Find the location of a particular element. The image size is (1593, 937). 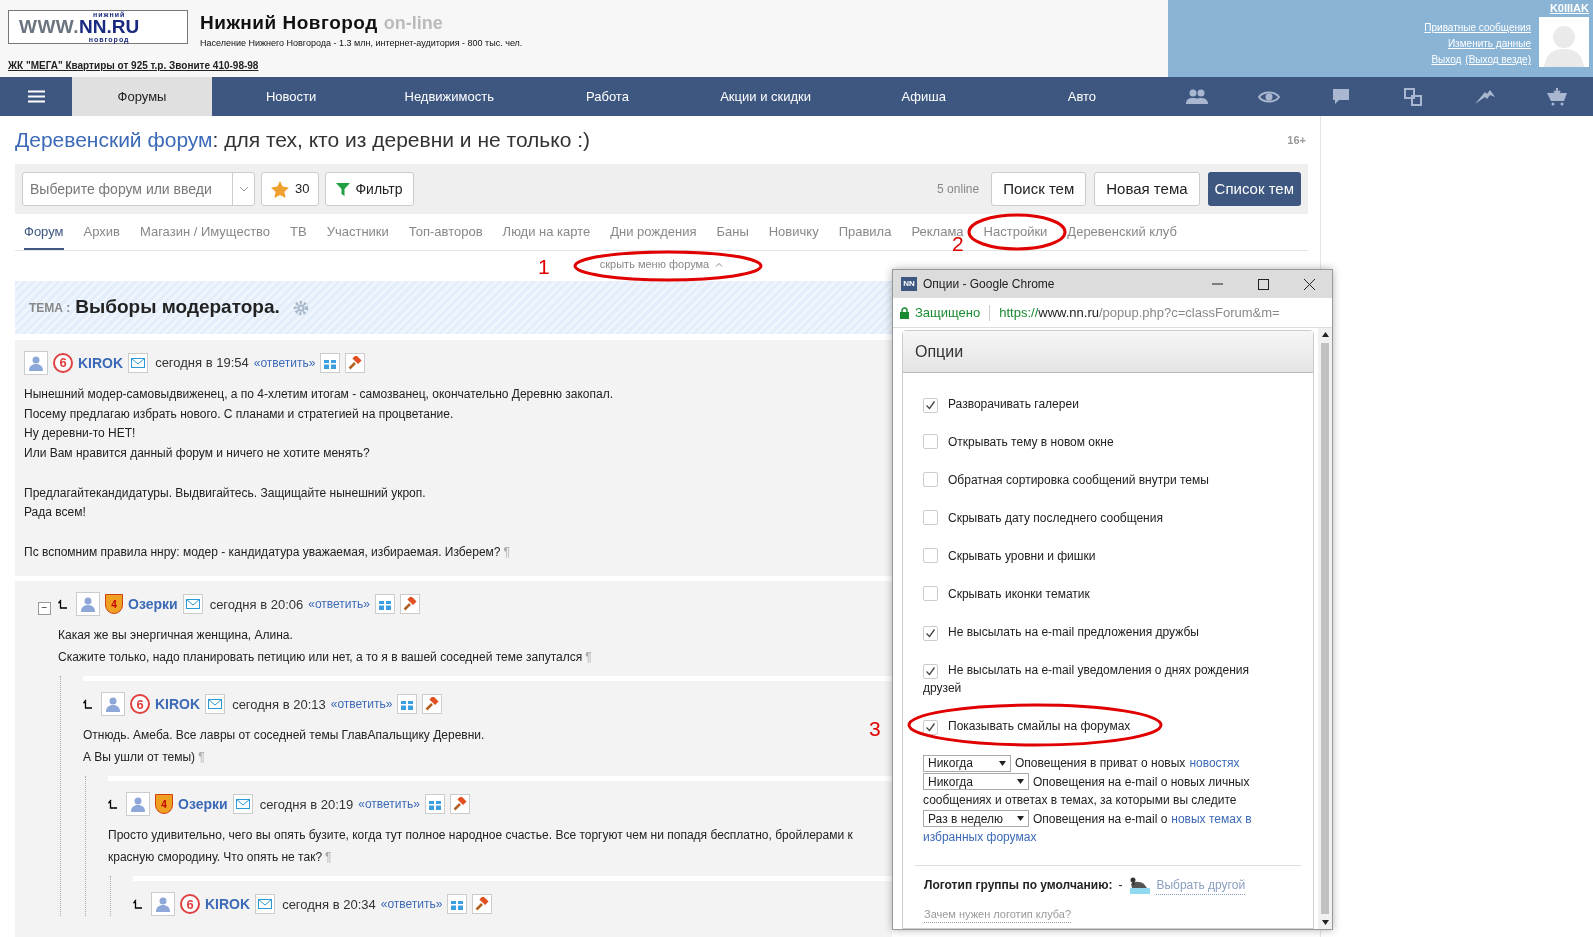

option-checkbox-row: Показывать смайлы на форумах is located at coordinates (1095, 726).